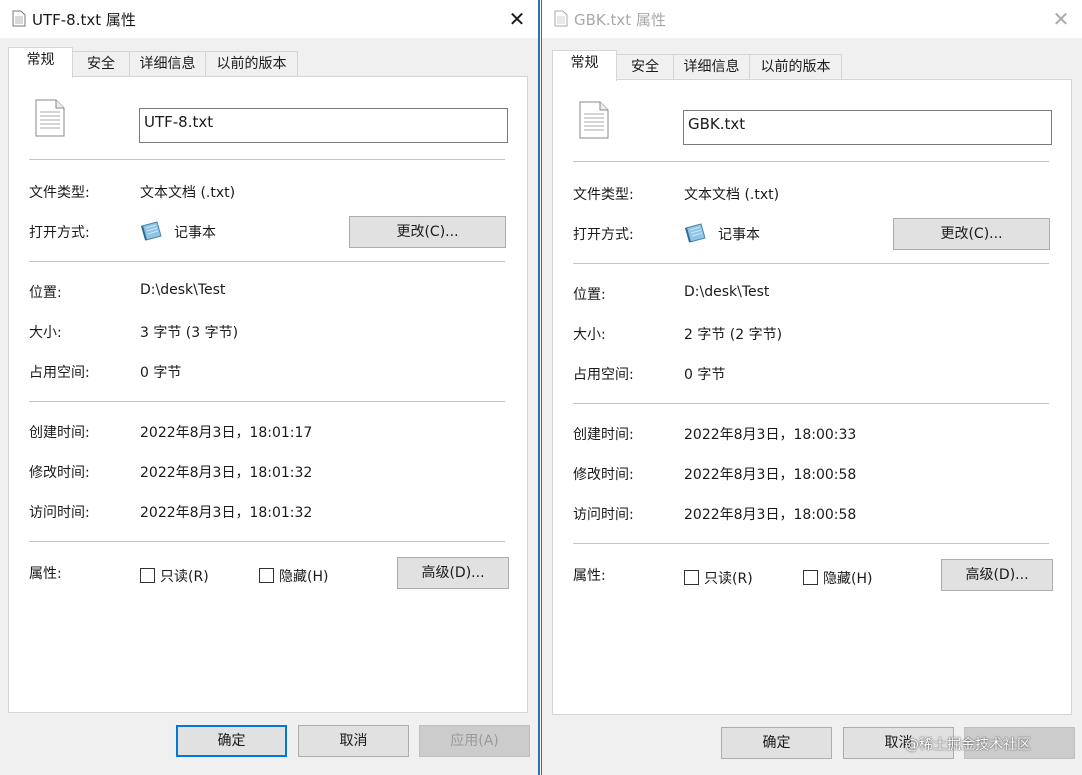 This screenshot has height=775, width=1082. What do you see at coordinates (770, 435) in the screenshot?
I see `created-value: 2022年8月3日，18:00:33` at bounding box center [770, 435].